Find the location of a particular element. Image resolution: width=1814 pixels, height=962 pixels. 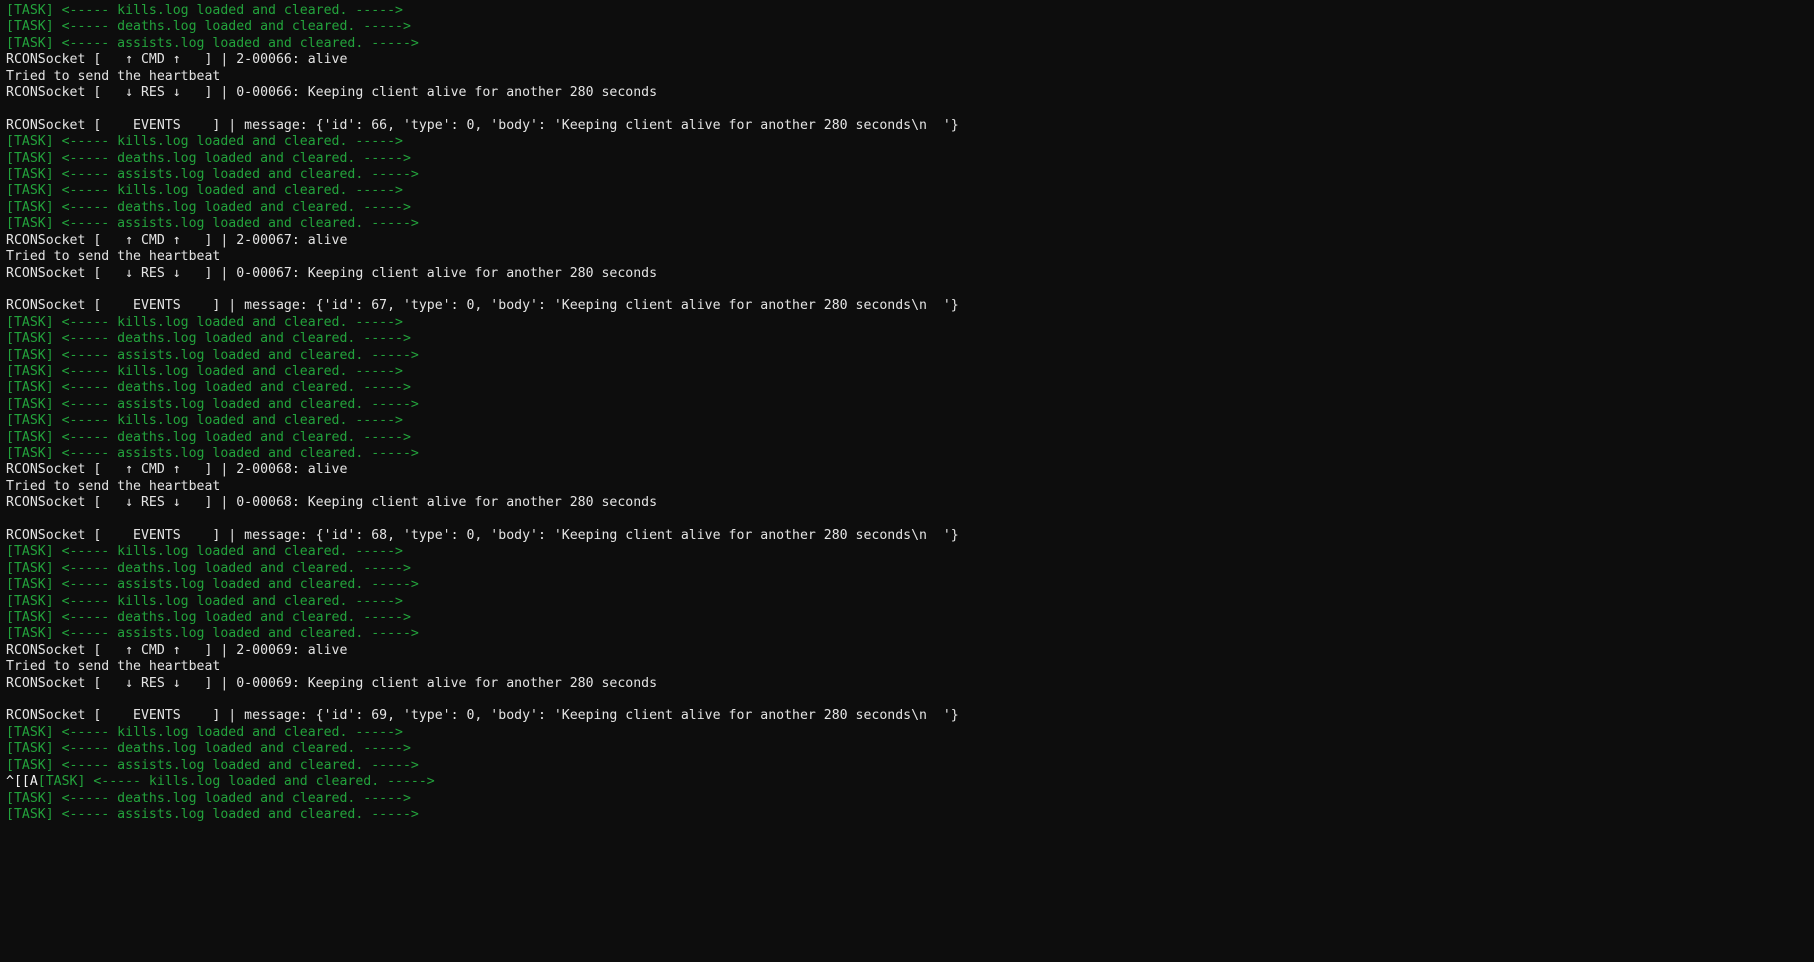

rcon-message: RCONSocket [ ↑ CMD ↑ ] | 2-00068: alive is located at coordinates (177, 470).